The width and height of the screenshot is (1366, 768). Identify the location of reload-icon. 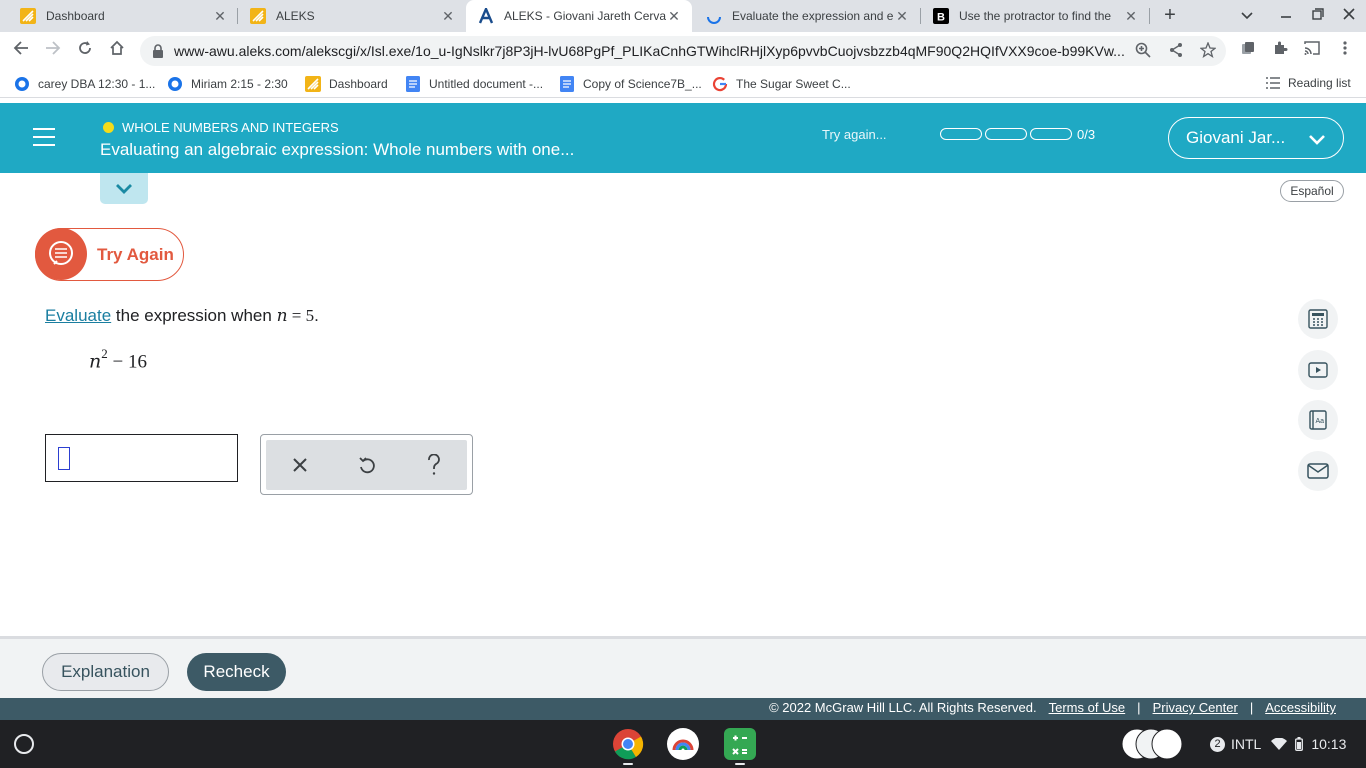
(85, 51).